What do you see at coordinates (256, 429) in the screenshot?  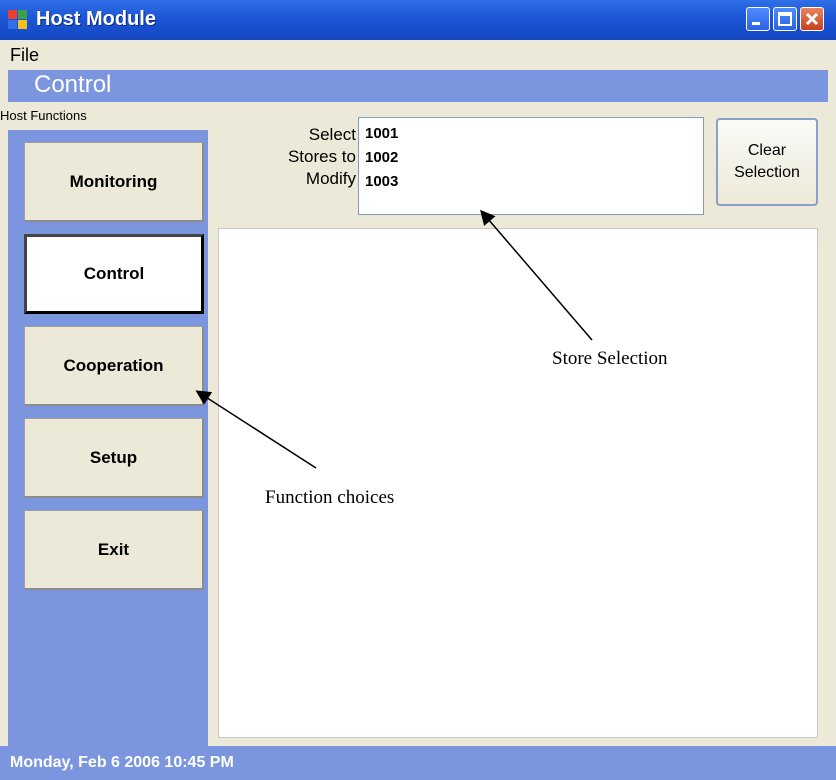 I see `function-choices-arrow` at bounding box center [256, 429].